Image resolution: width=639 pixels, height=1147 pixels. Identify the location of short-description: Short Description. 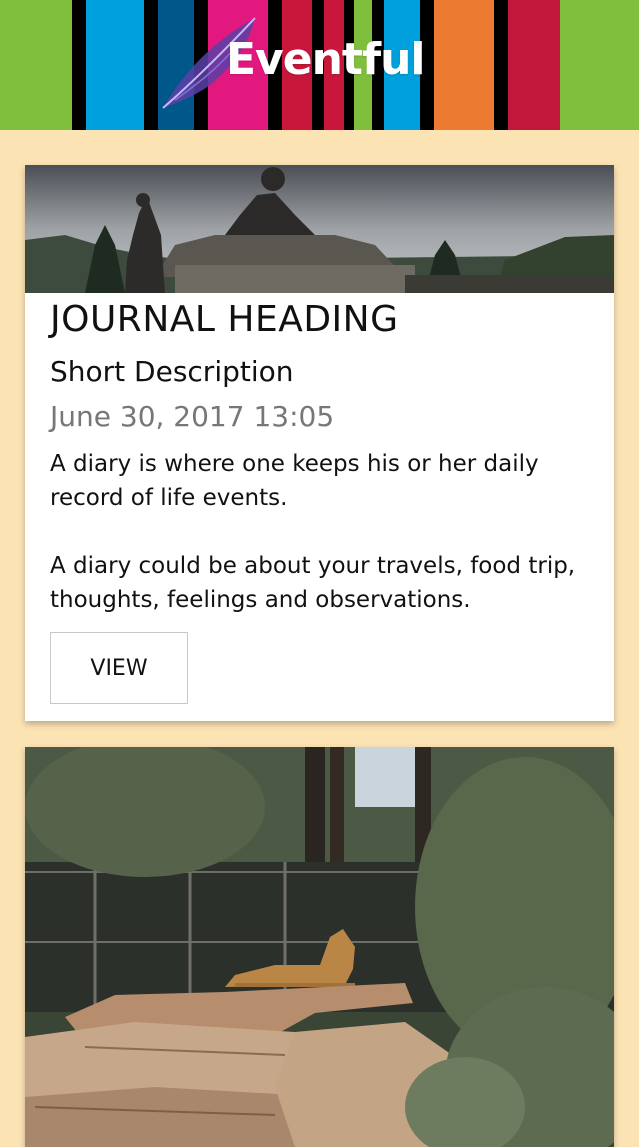
(172, 371).